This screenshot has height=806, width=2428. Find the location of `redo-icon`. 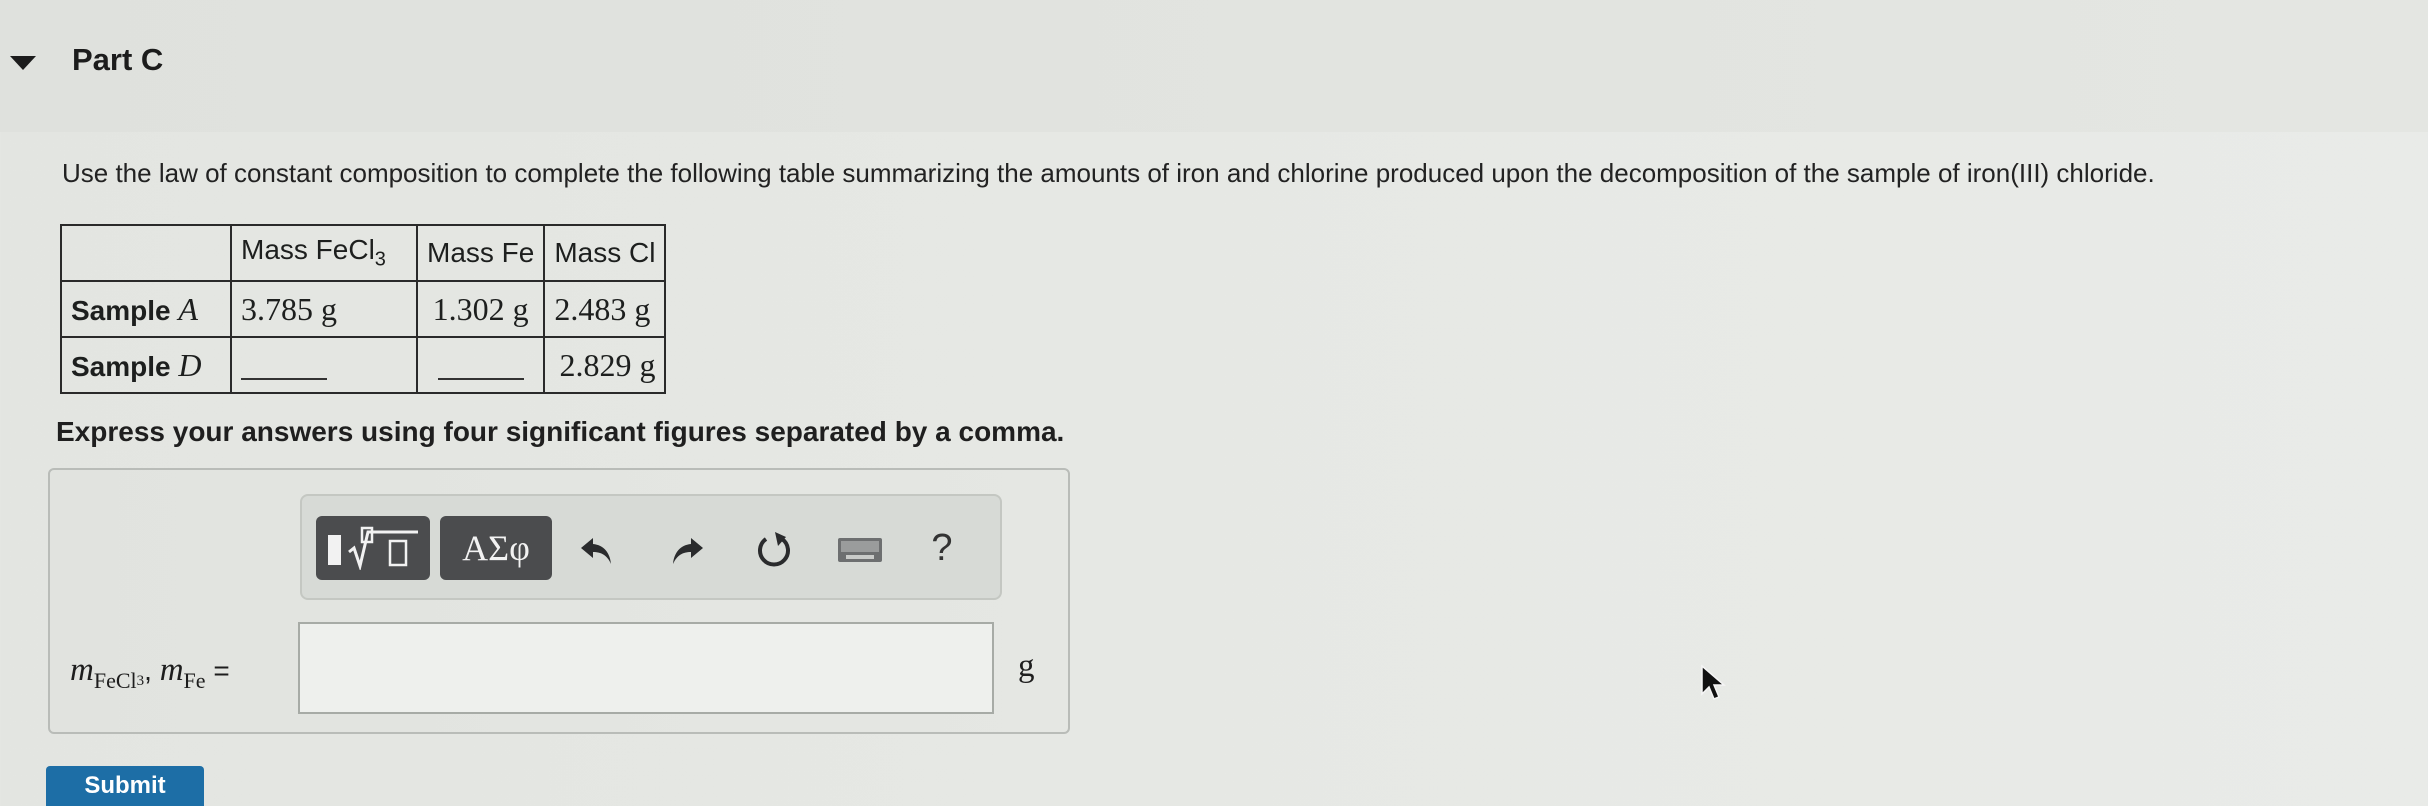

redo-icon is located at coordinates (688, 551).